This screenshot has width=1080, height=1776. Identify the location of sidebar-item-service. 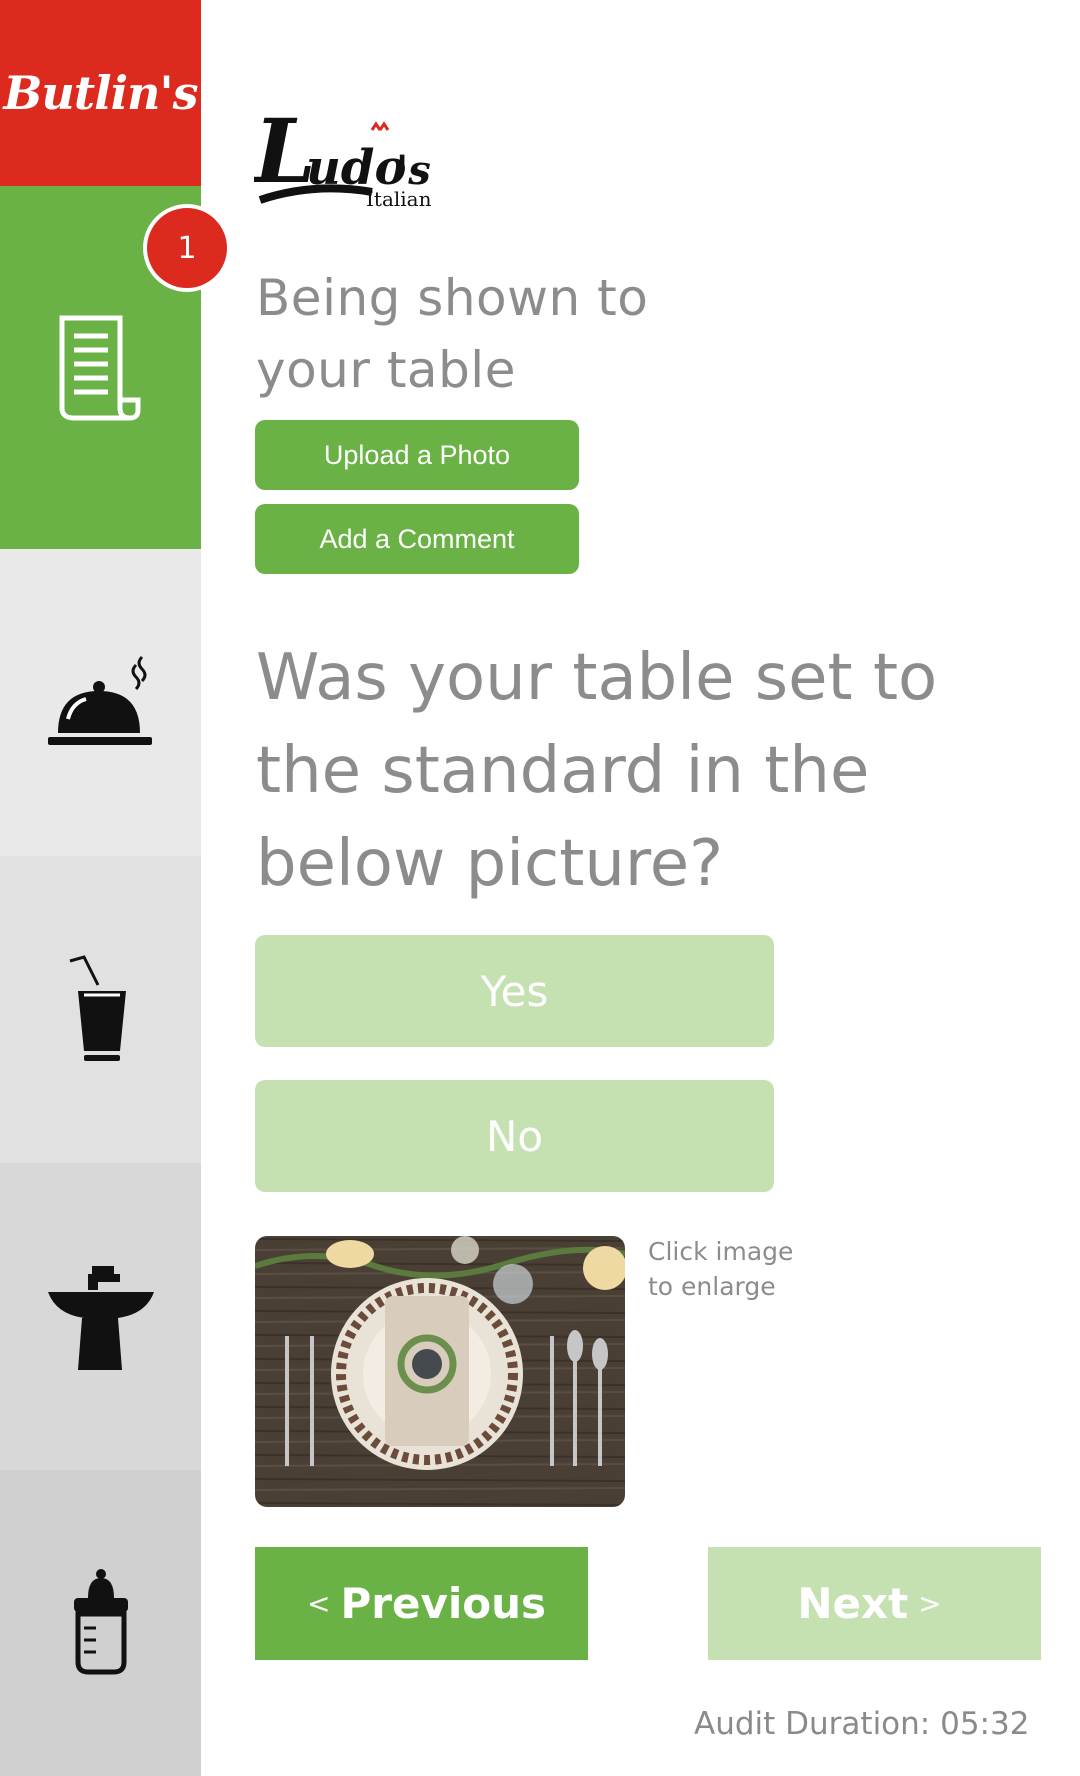
(100, 702).